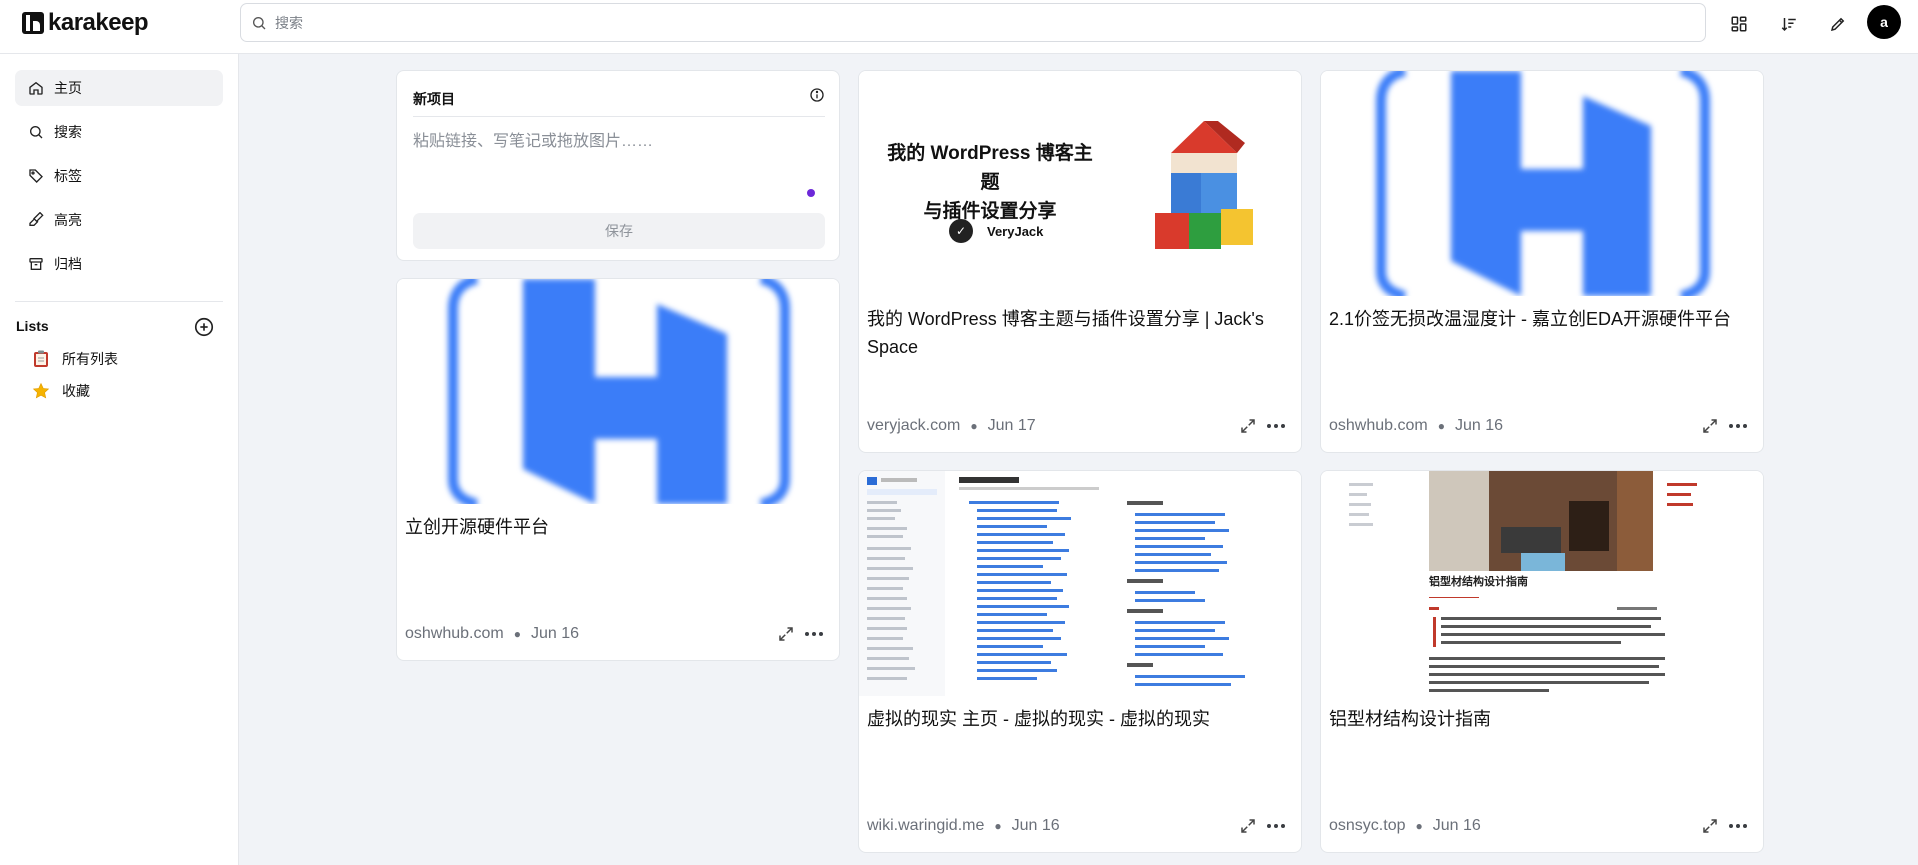 Image resolution: width=1918 pixels, height=865 pixels. I want to click on search-input, so click(990, 22).